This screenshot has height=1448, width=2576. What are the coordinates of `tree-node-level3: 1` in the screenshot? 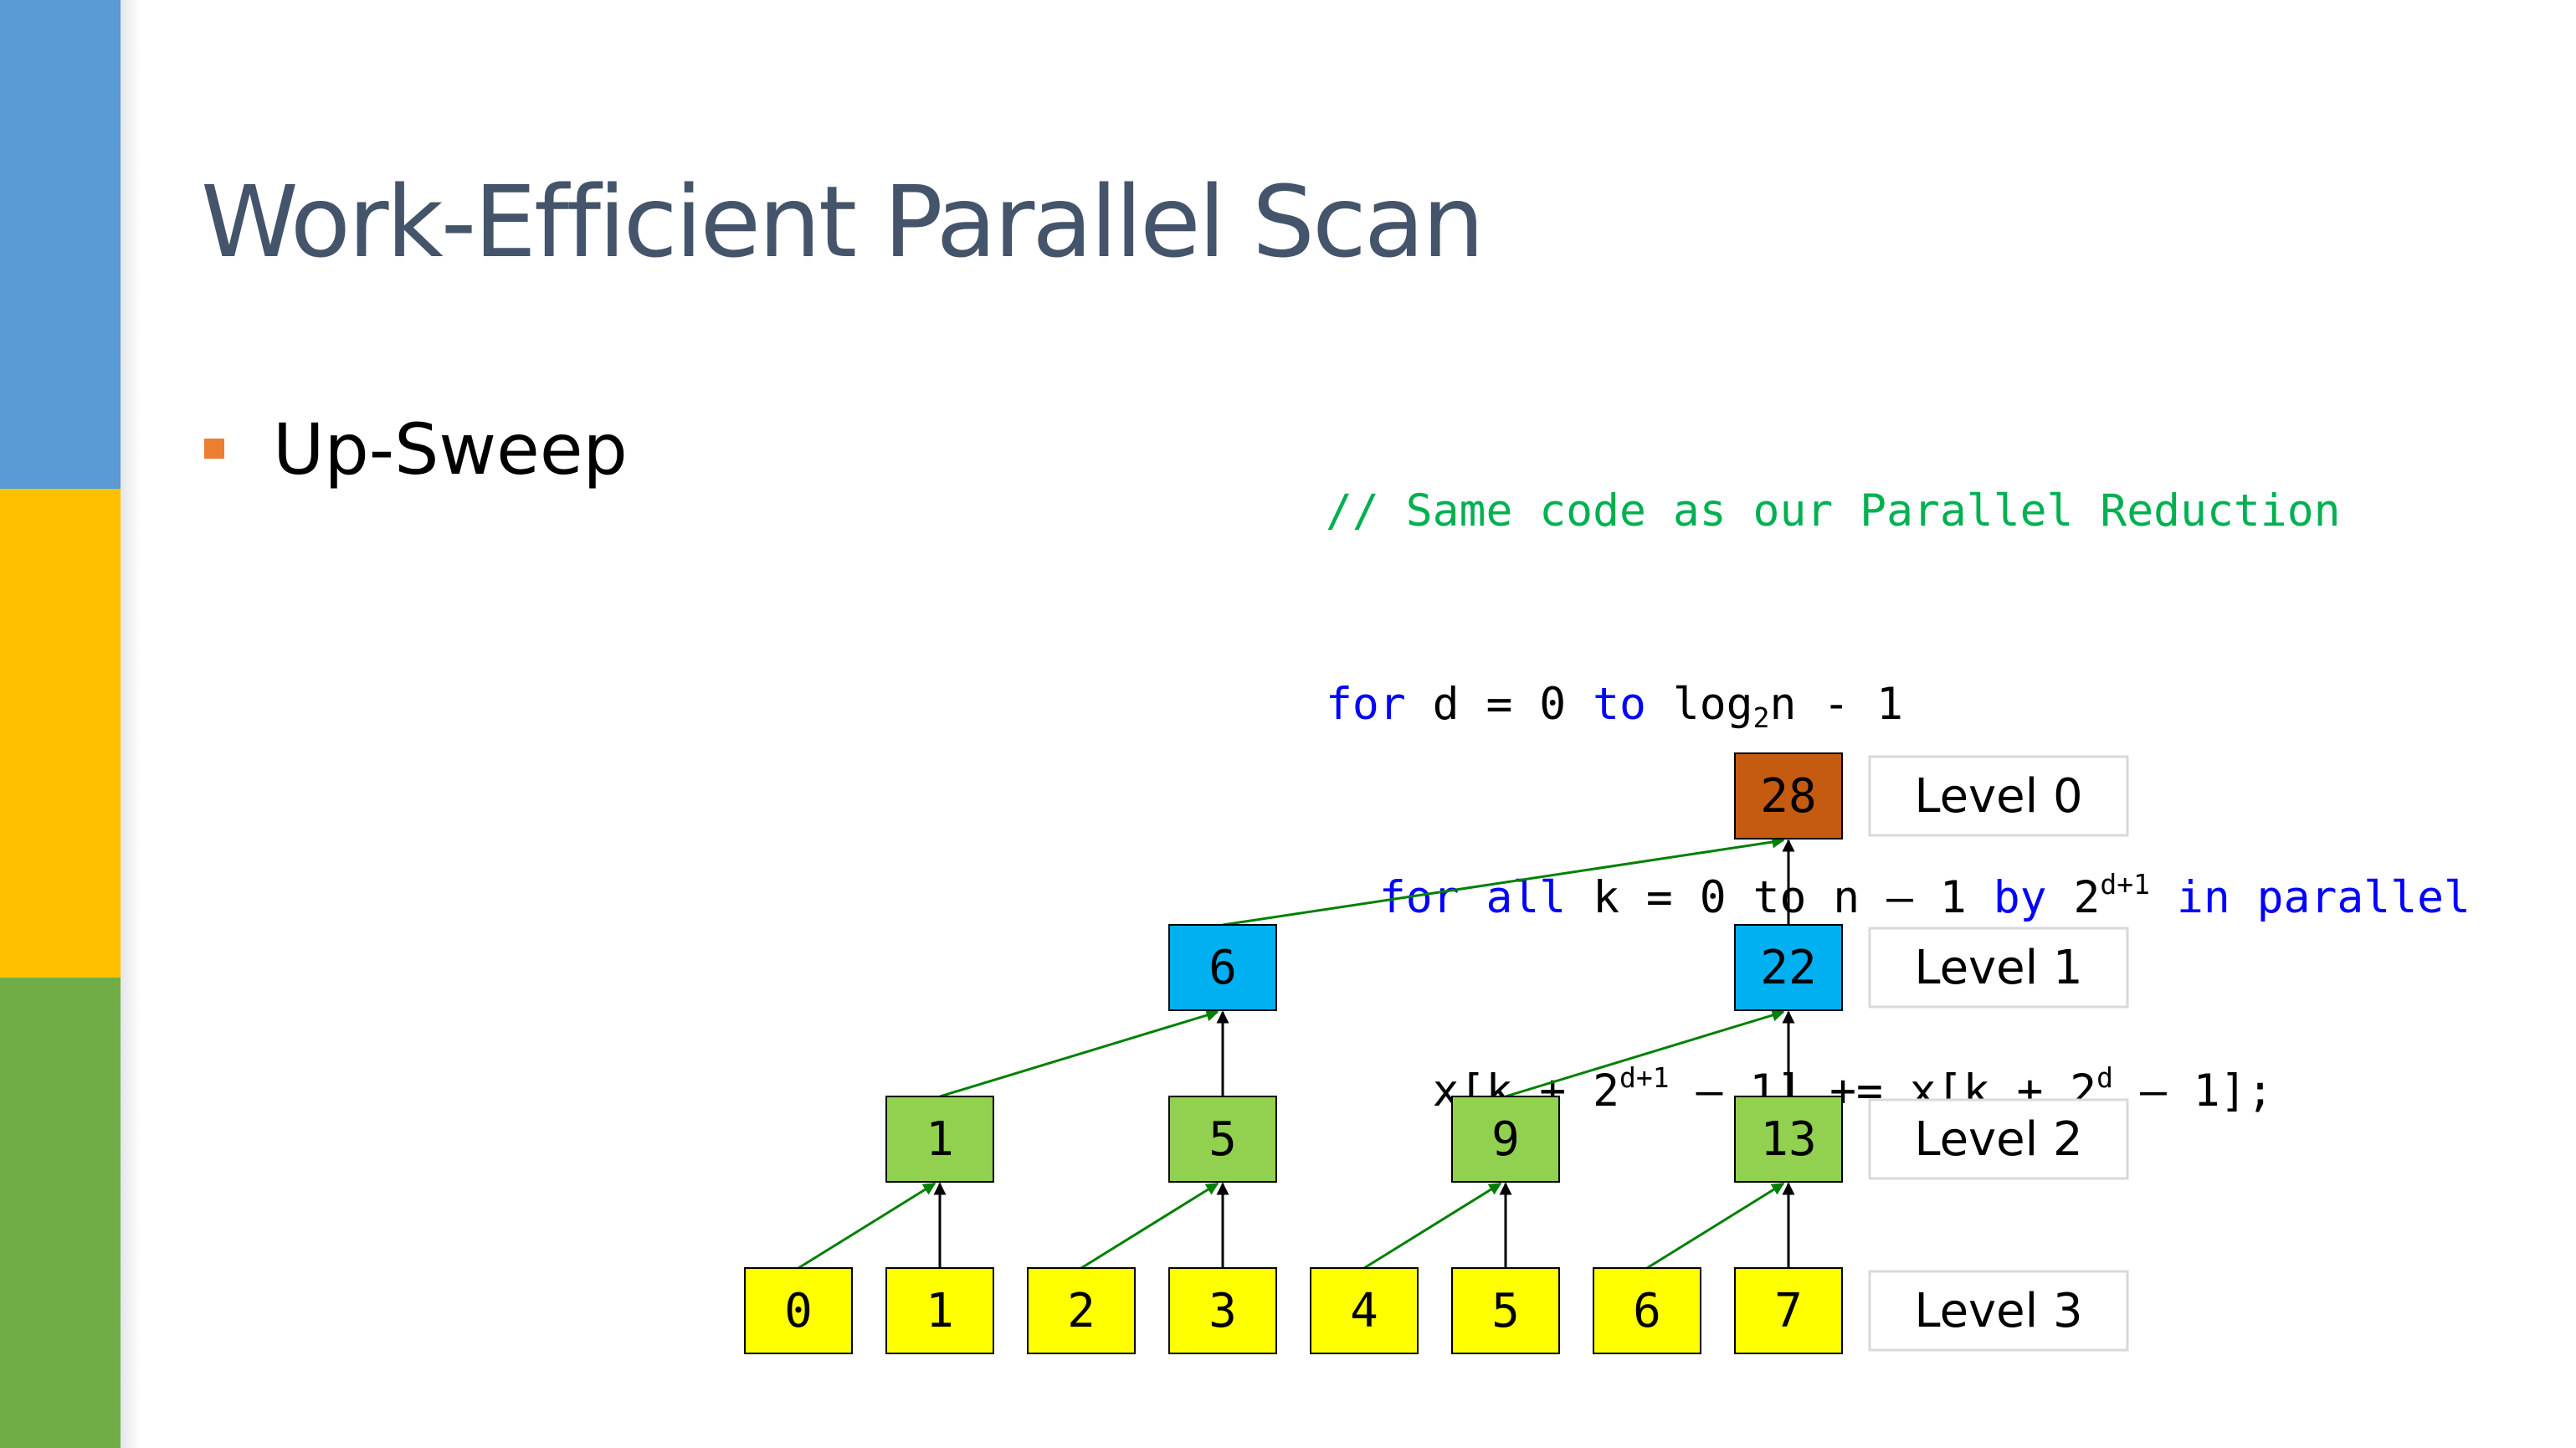 It's located at (939, 1310).